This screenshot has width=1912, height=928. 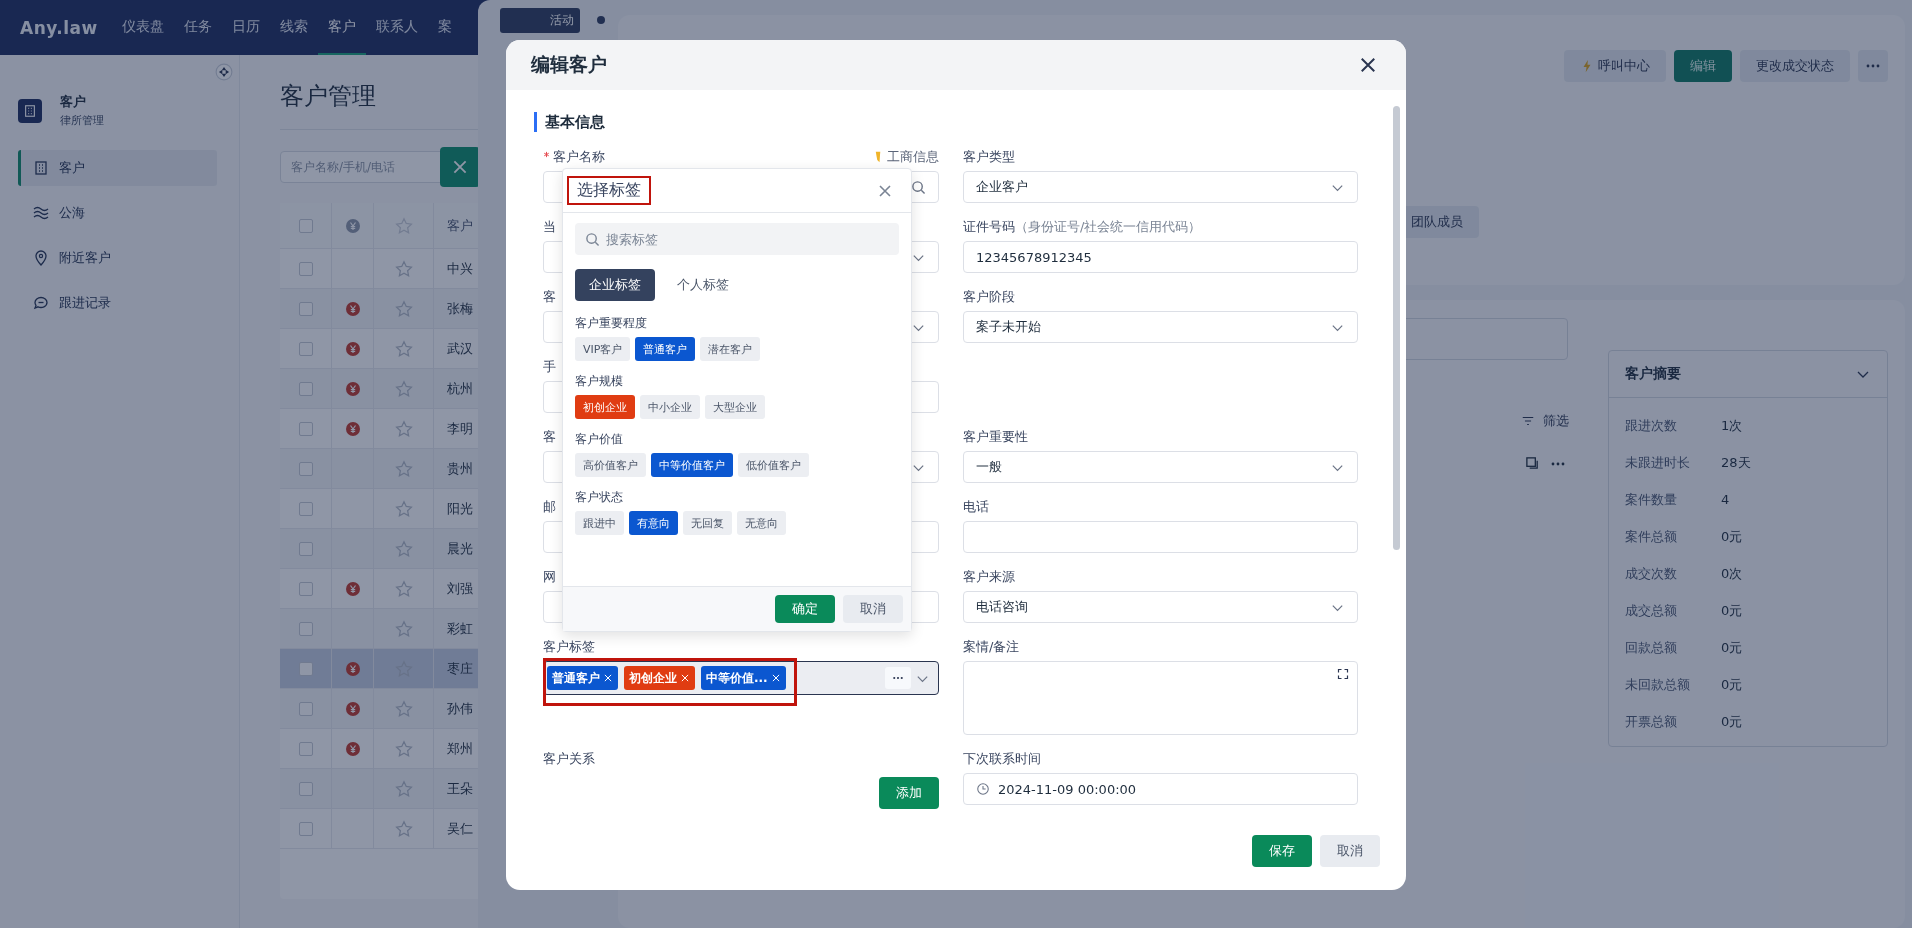 I want to click on copy-icon, so click(x=1532, y=463).